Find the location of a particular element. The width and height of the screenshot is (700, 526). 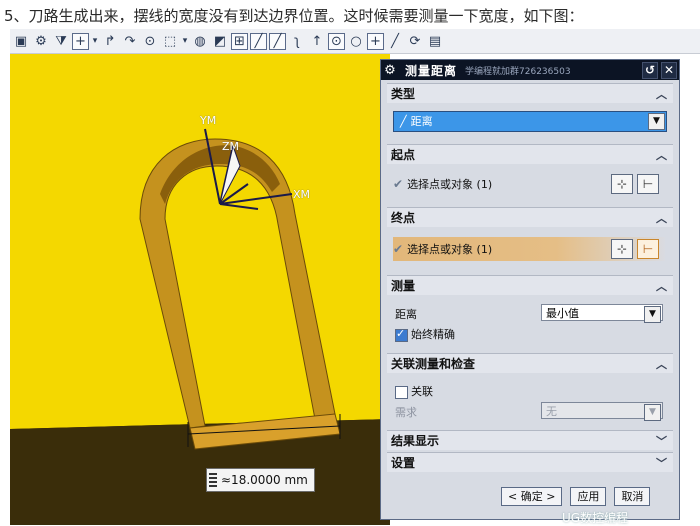

shade-icon: ◍ is located at coordinates (200, 41).